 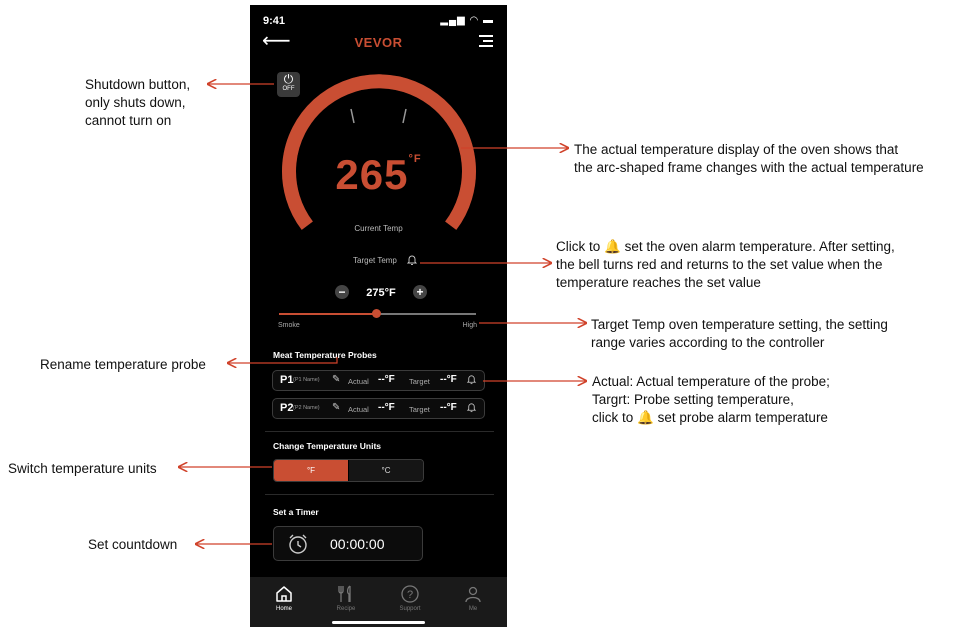 What do you see at coordinates (469, 325) in the screenshot?
I see `slider-max-label: High` at bounding box center [469, 325].